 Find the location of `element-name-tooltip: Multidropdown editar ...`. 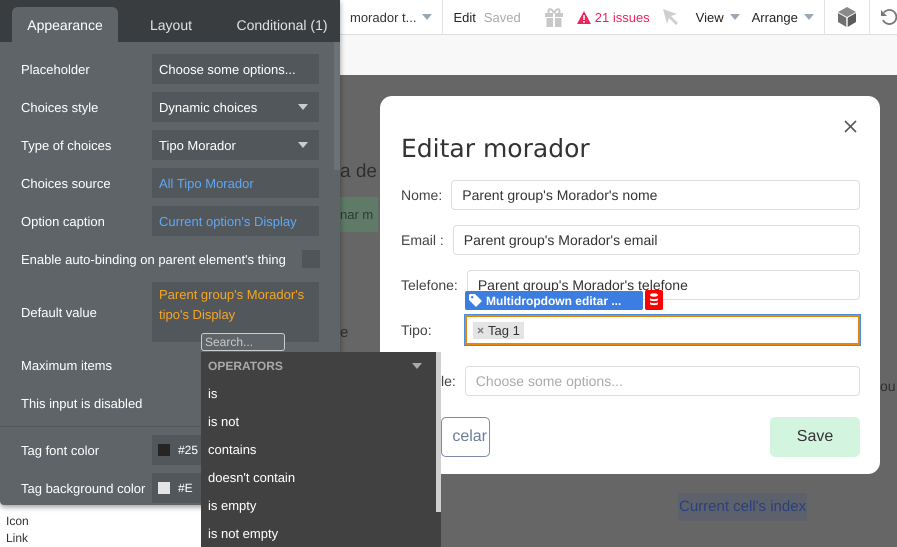

element-name-tooltip: Multidropdown editar ... is located at coordinates (554, 300).